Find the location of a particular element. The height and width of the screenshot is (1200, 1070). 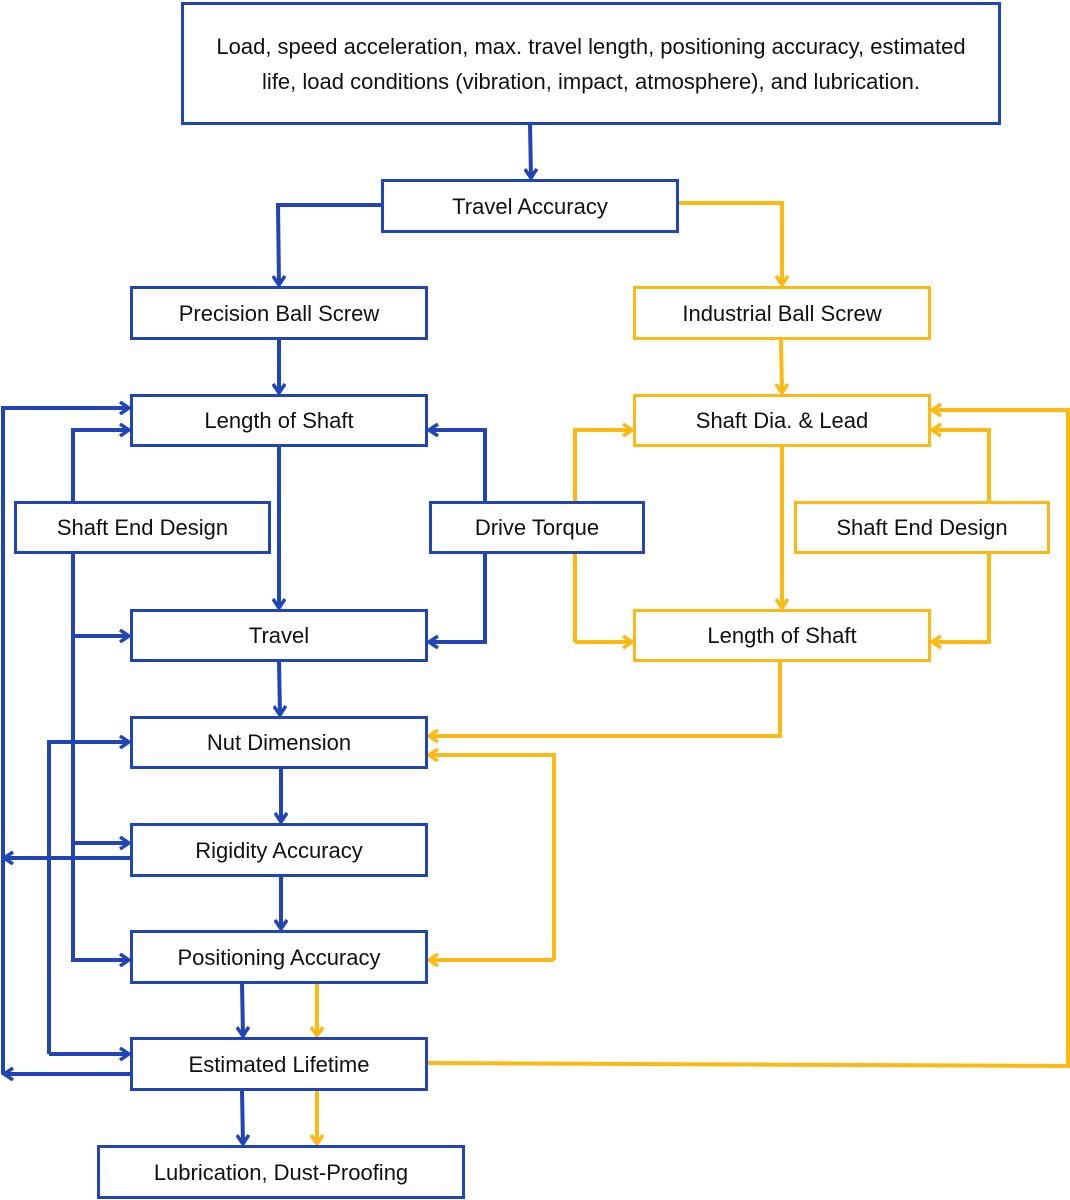

shaft-dia-lead-box: Shaft Dia. & Lead is located at coordinates (782, 420).